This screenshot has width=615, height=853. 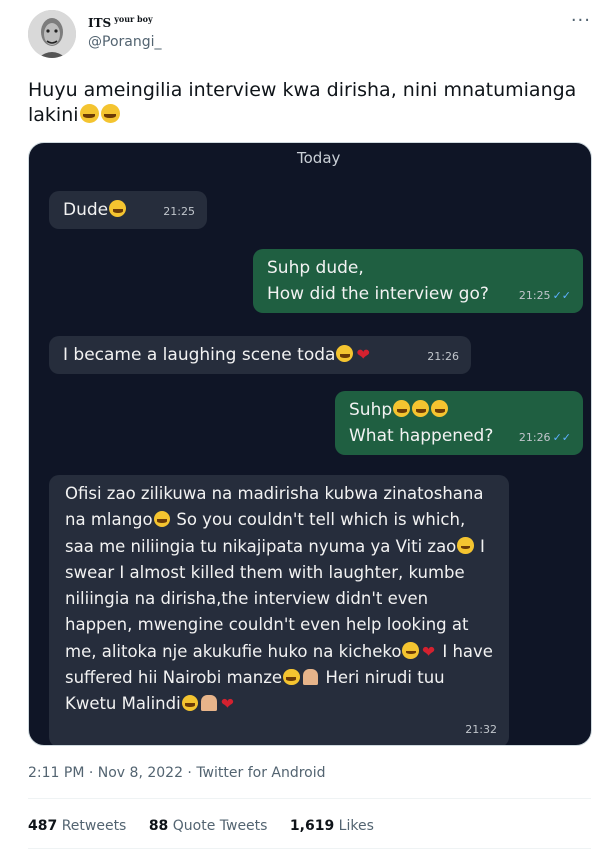 I want to click on retweets-label: Retweets, so click(x=94, y=826).